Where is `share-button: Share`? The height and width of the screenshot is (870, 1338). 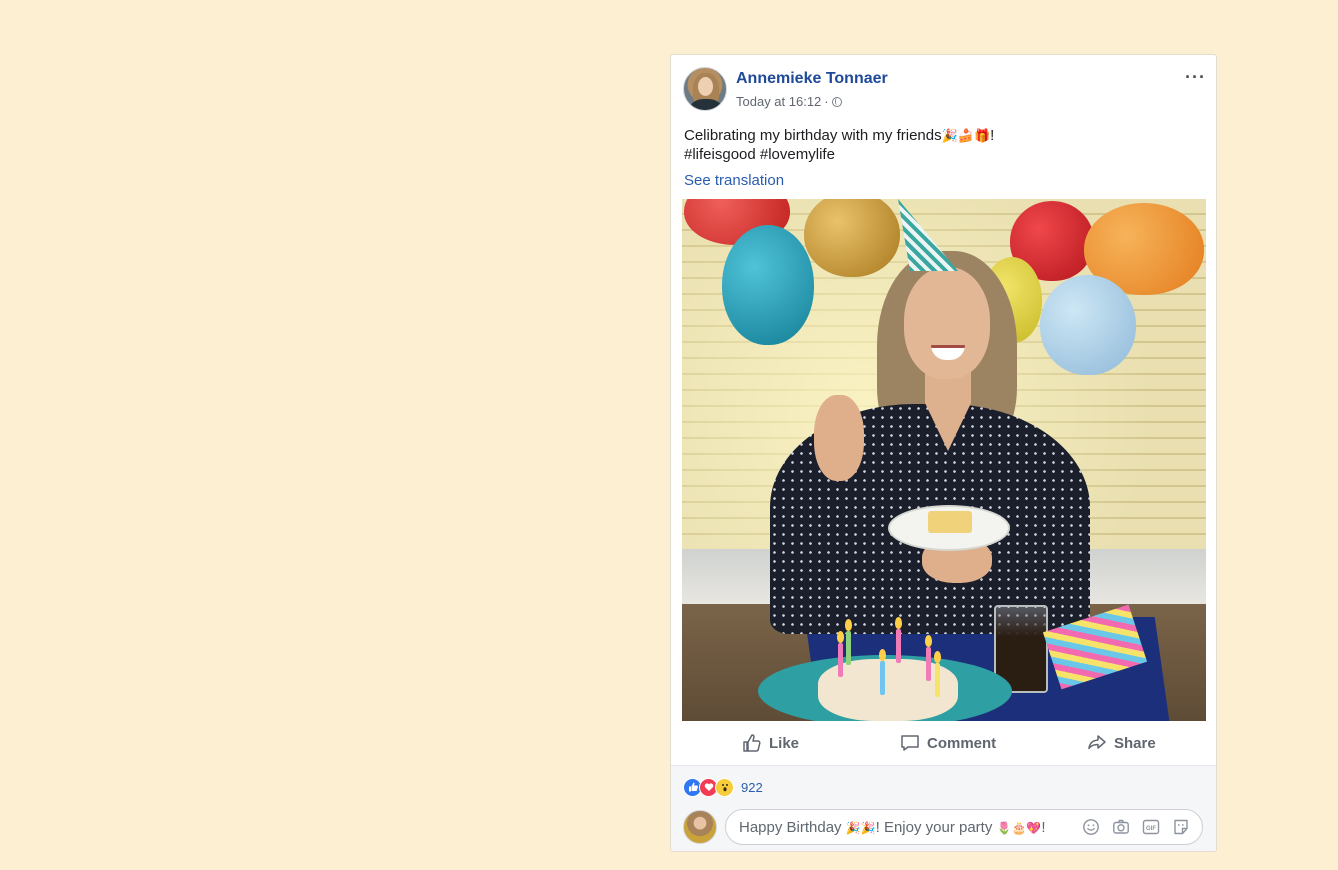
share-button: Share is located at coordinates (1121, 743).